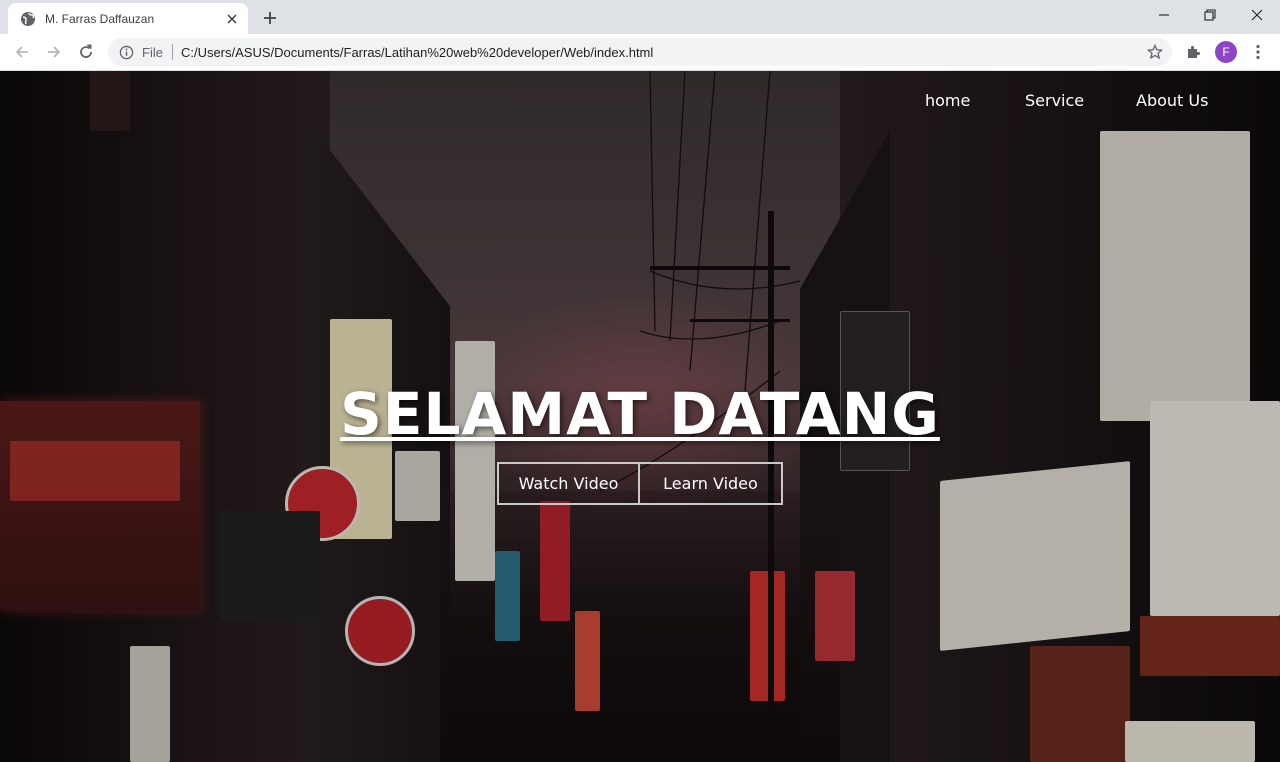 This screenshot has width=1280, height=762. What do you see at coordinates (711, 483) in the screenshot?
I see `learn-video-button: Learn Video` at bounding box center [711, 483].